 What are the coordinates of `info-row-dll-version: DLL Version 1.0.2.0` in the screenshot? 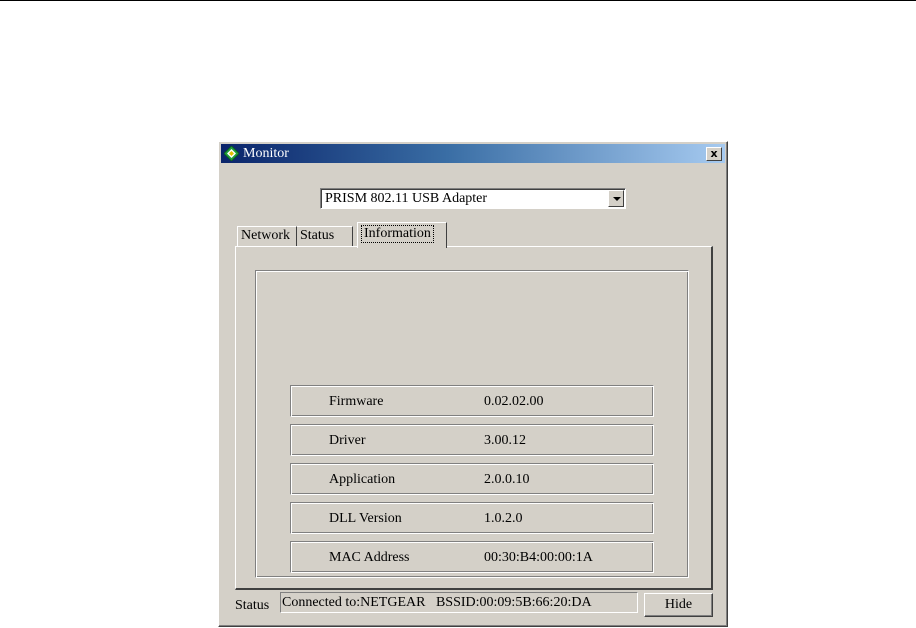 It's located at (472, 518).